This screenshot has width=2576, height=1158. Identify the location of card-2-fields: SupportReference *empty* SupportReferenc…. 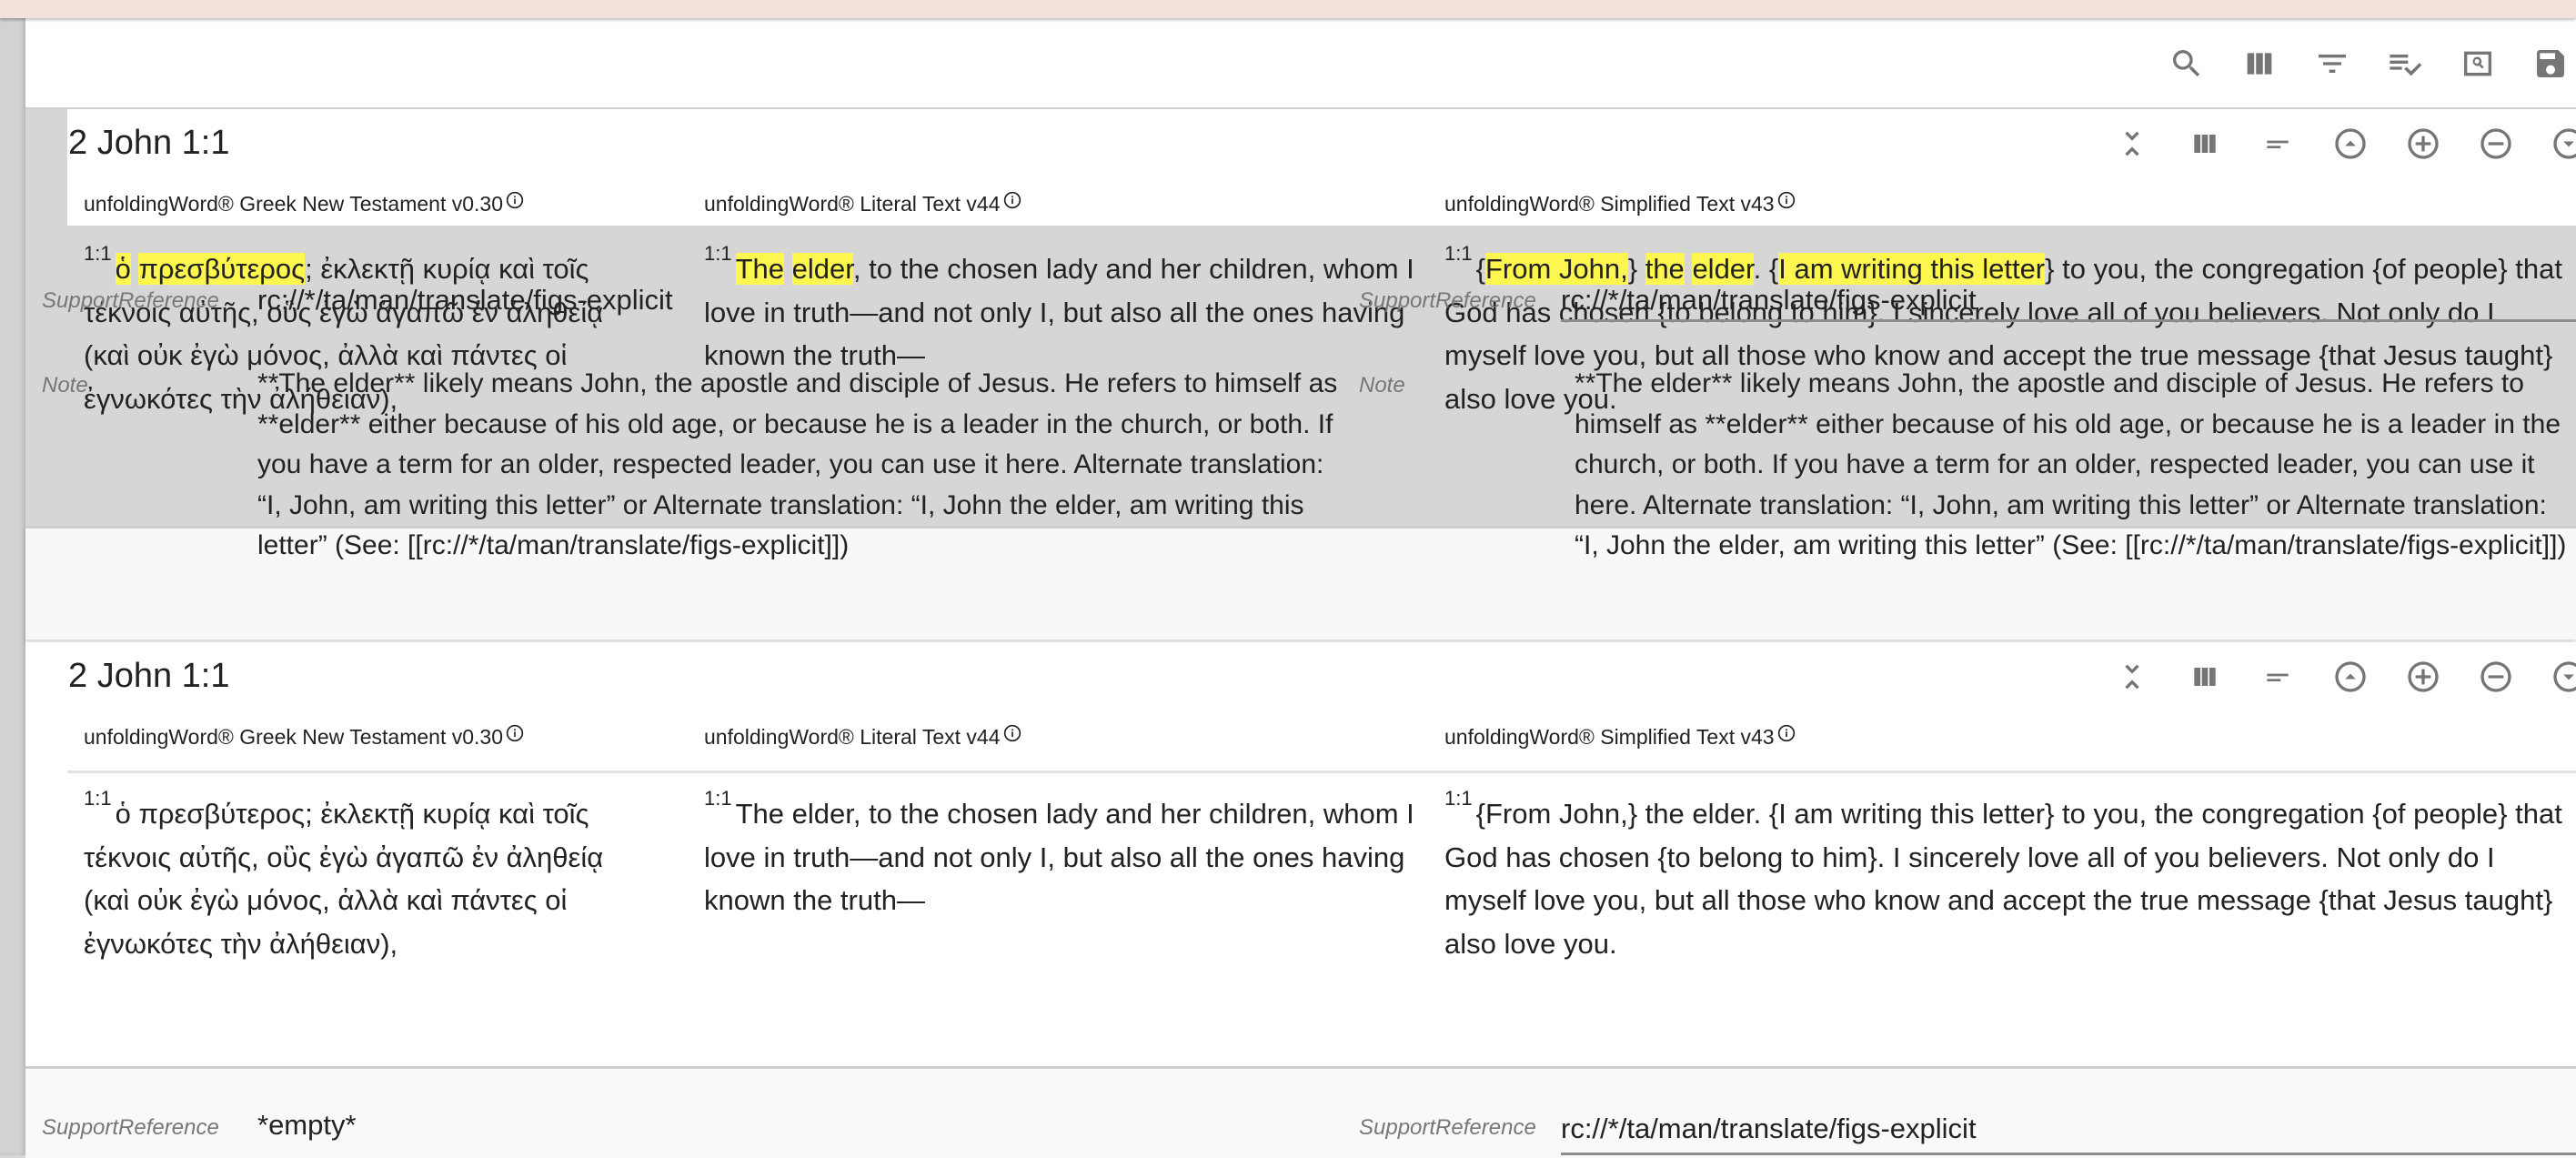
(1300, 1112).